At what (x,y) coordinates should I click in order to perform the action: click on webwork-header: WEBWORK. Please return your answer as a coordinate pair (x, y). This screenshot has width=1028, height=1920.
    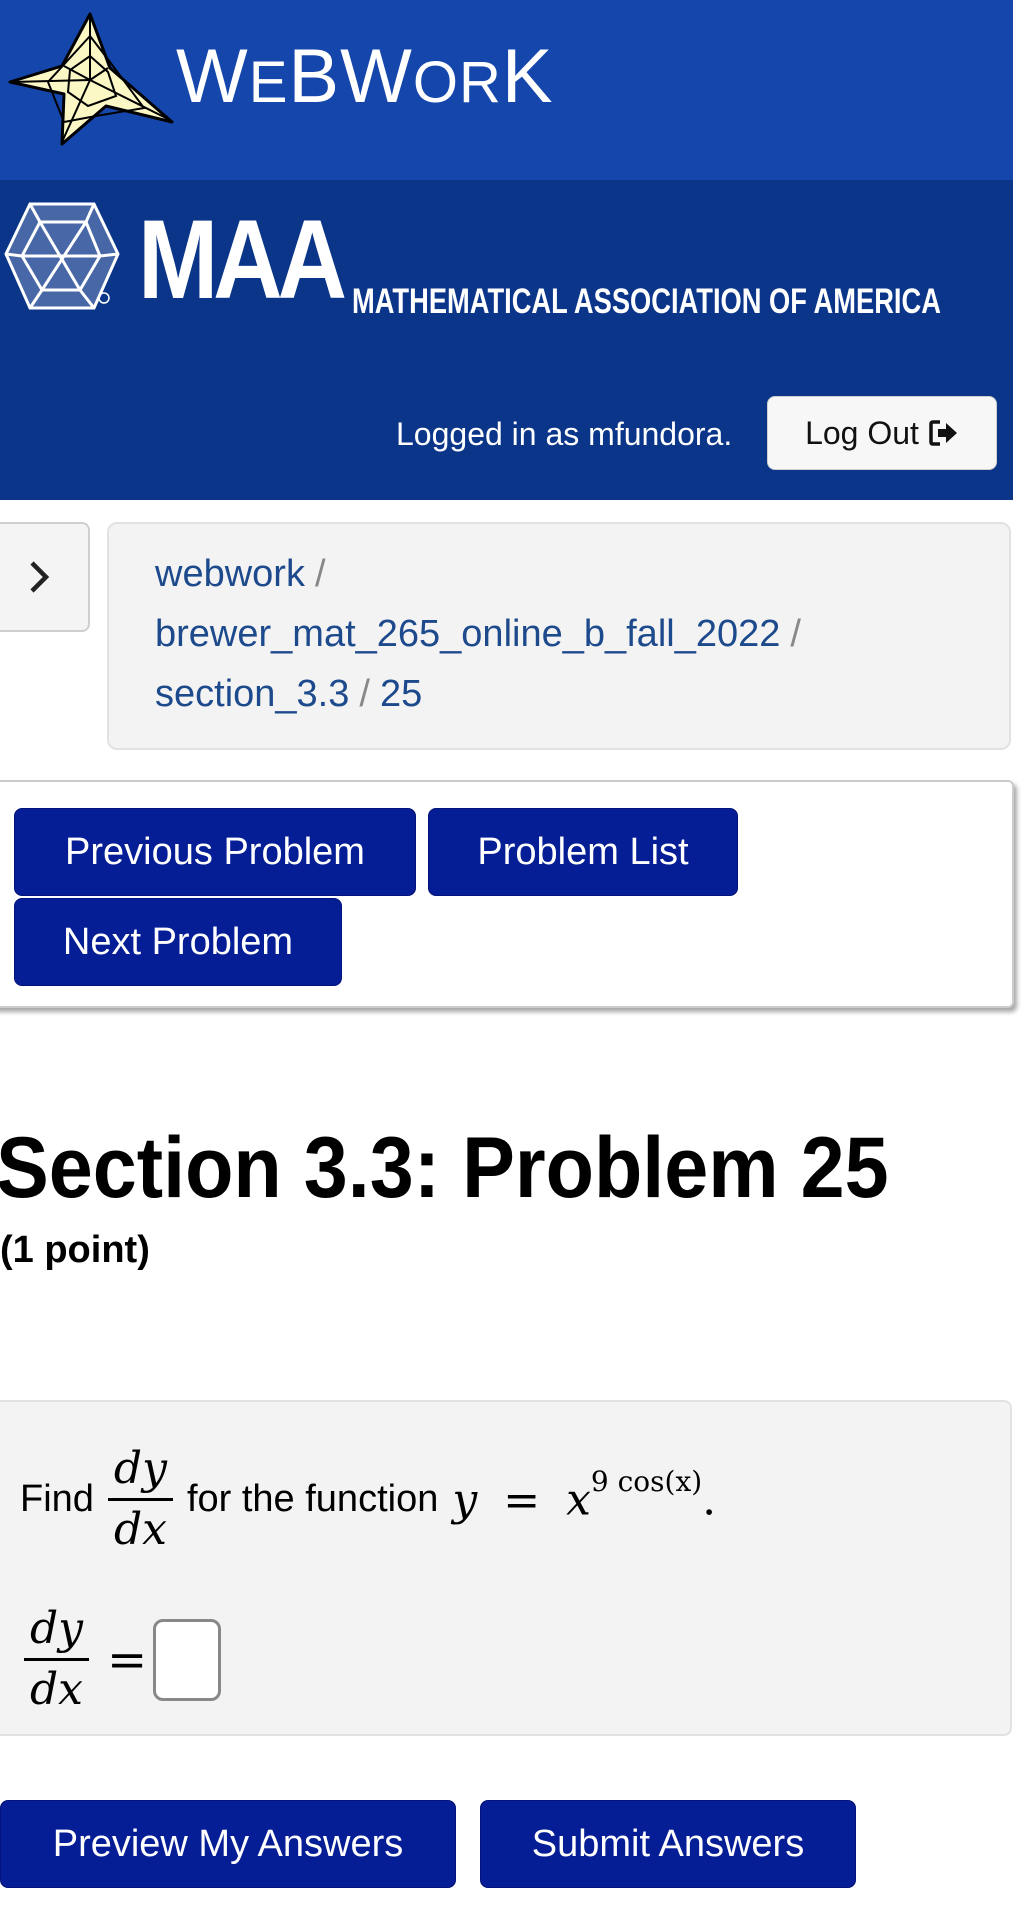
    Looking at the image, I should click on (506, 90).